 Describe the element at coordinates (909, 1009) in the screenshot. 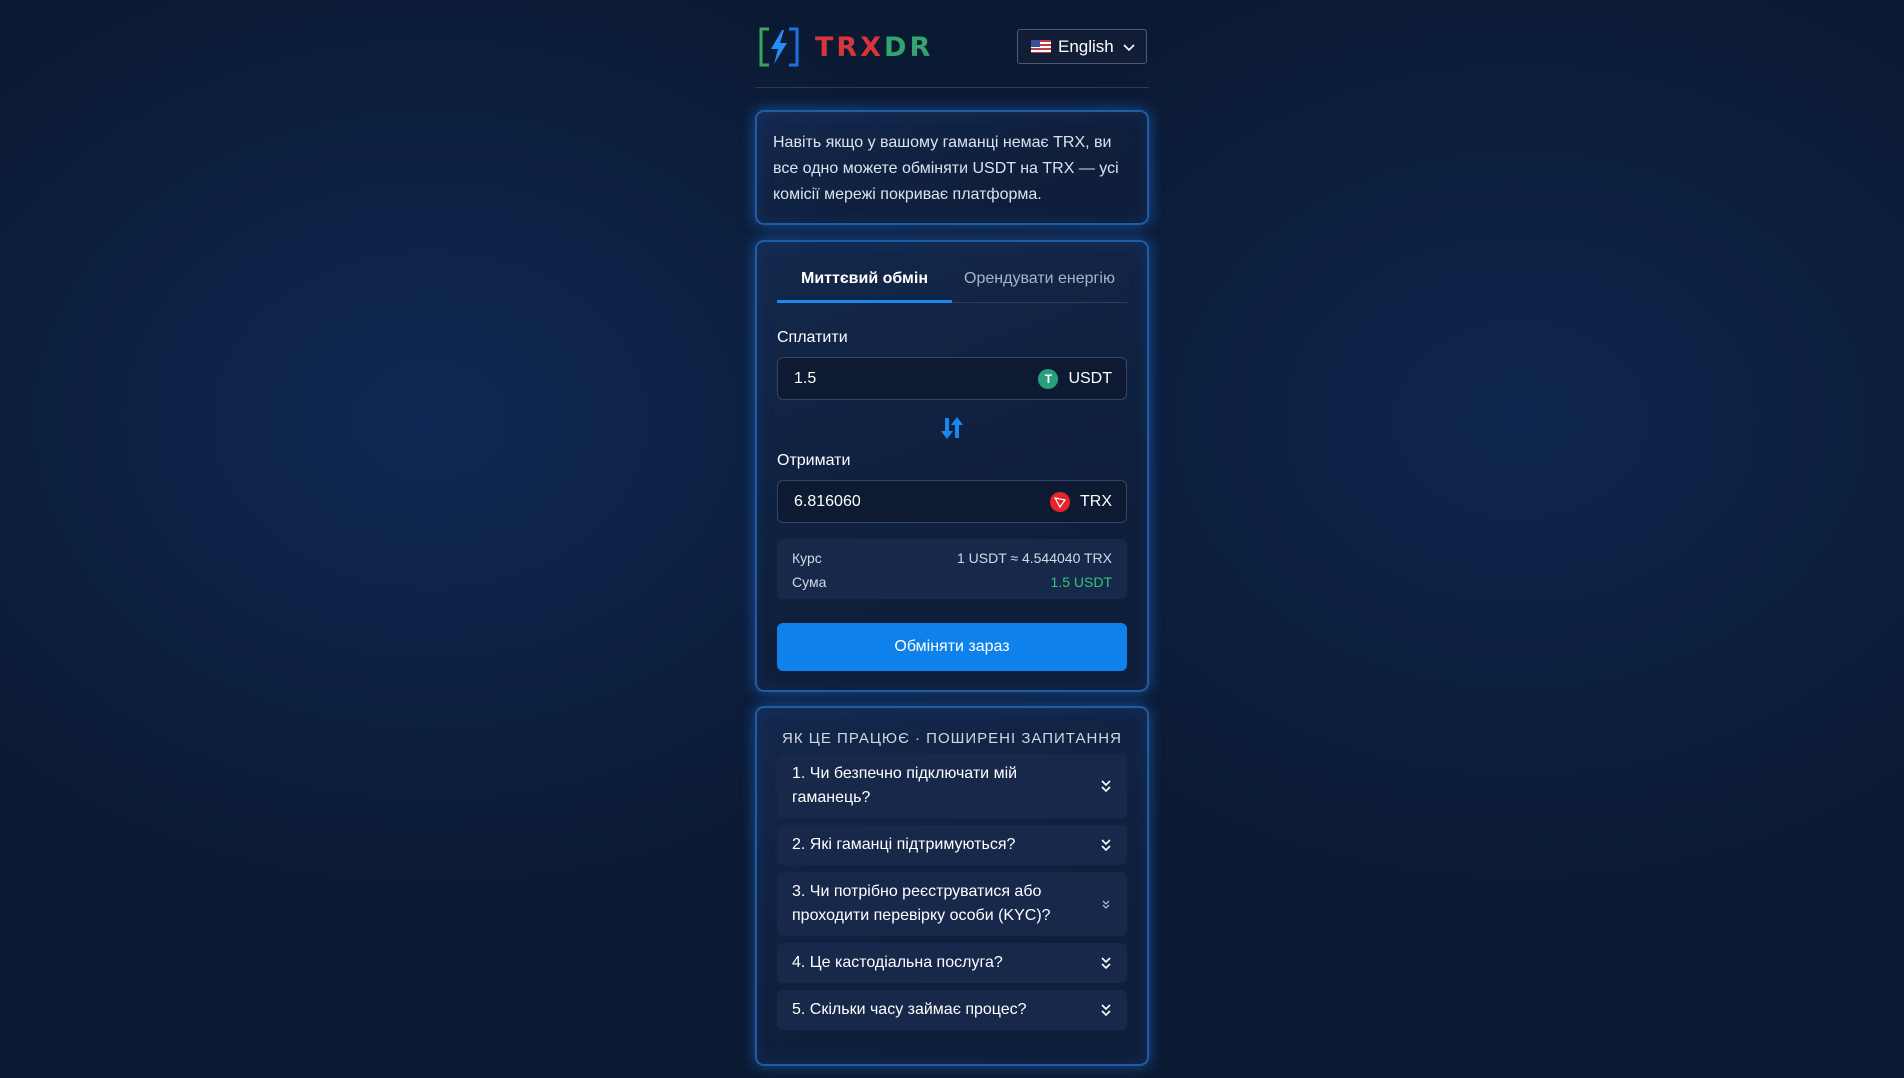

I see `faq-question: 5. Скільки часу займає процес?` at that location.